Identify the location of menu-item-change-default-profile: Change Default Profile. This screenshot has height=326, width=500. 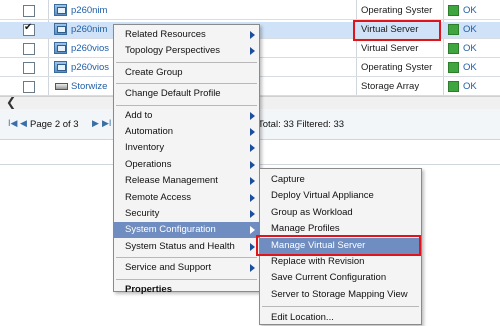
(186, 94).